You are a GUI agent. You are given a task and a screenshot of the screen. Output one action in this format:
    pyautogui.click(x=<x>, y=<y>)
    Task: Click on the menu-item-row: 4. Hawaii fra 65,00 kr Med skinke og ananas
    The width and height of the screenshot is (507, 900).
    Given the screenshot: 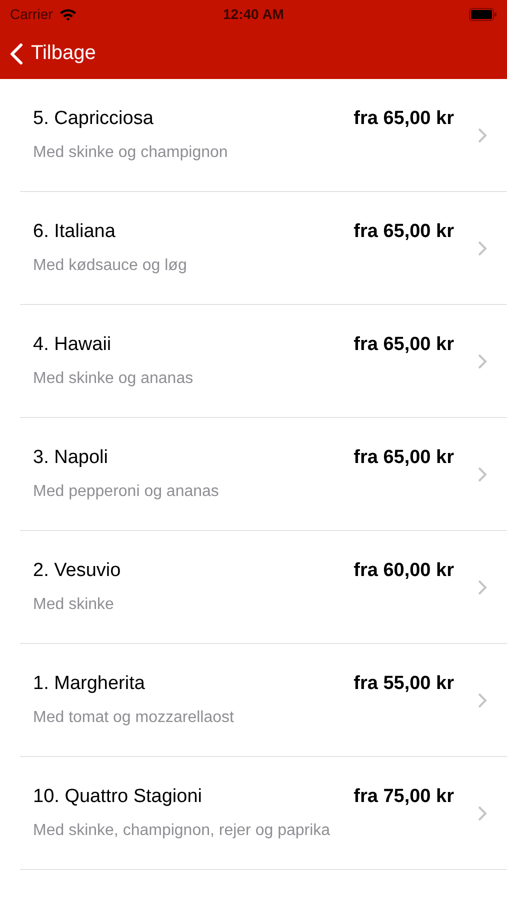 What is the action you would take?
    pyautogui.click(x=263, y=361)
    